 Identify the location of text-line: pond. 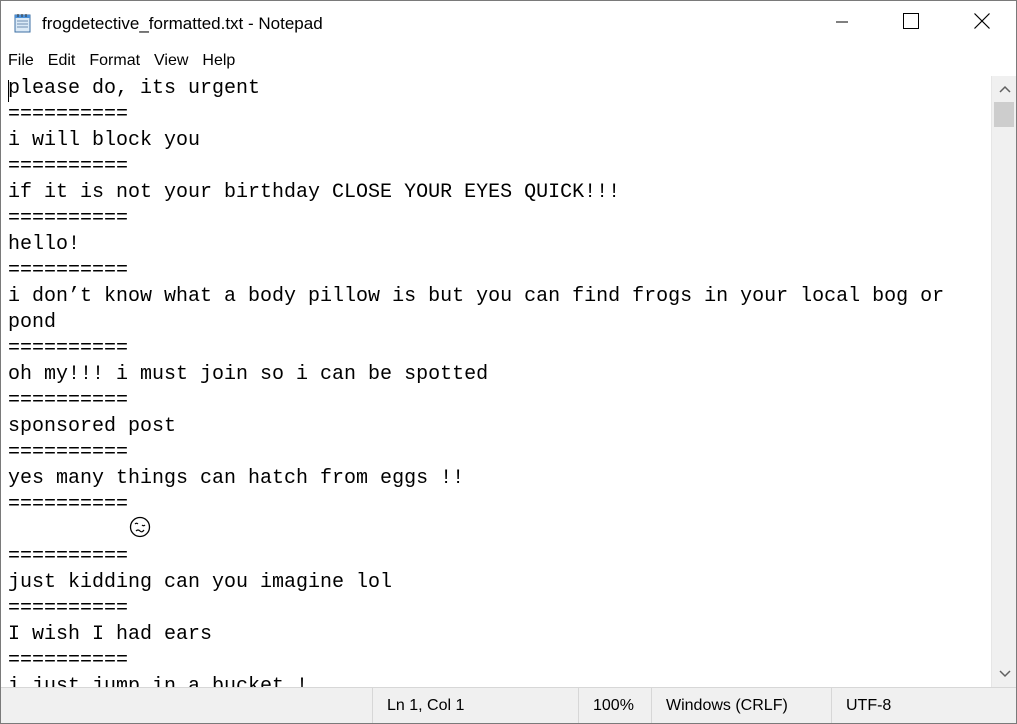
(32, 322).